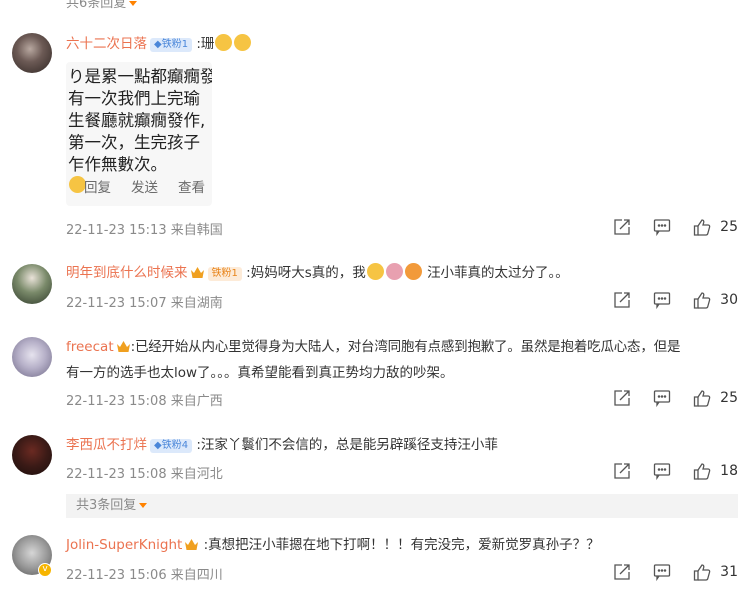 The image size is (750, 606). Describe the element at coordinates (140, 76) in the screenshot. I see `quoted-line: り是累一點都癲癇發` at that location.